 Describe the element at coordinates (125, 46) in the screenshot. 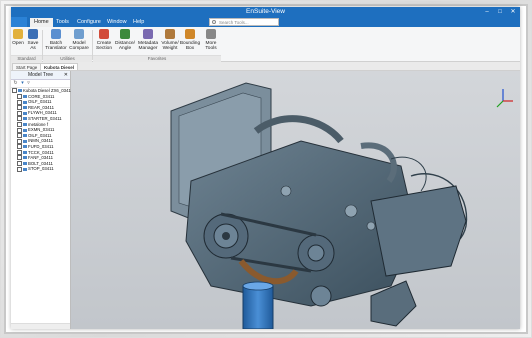

I see `distance-angle-label: Distance/ Angle` at that location.